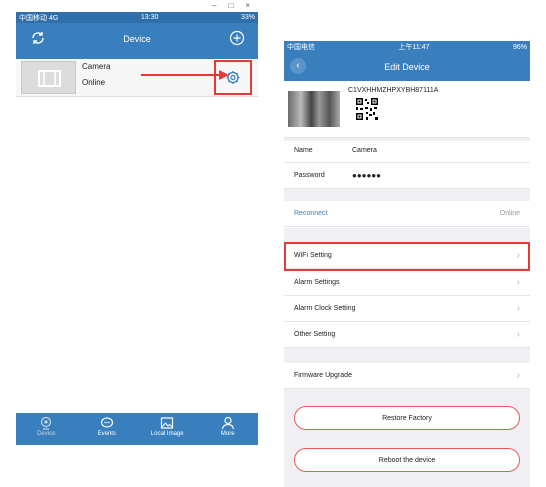  What do you see at coordinates (227, 423) in the screenshot?
I see `person-icon` at bounding box center [227, 423].